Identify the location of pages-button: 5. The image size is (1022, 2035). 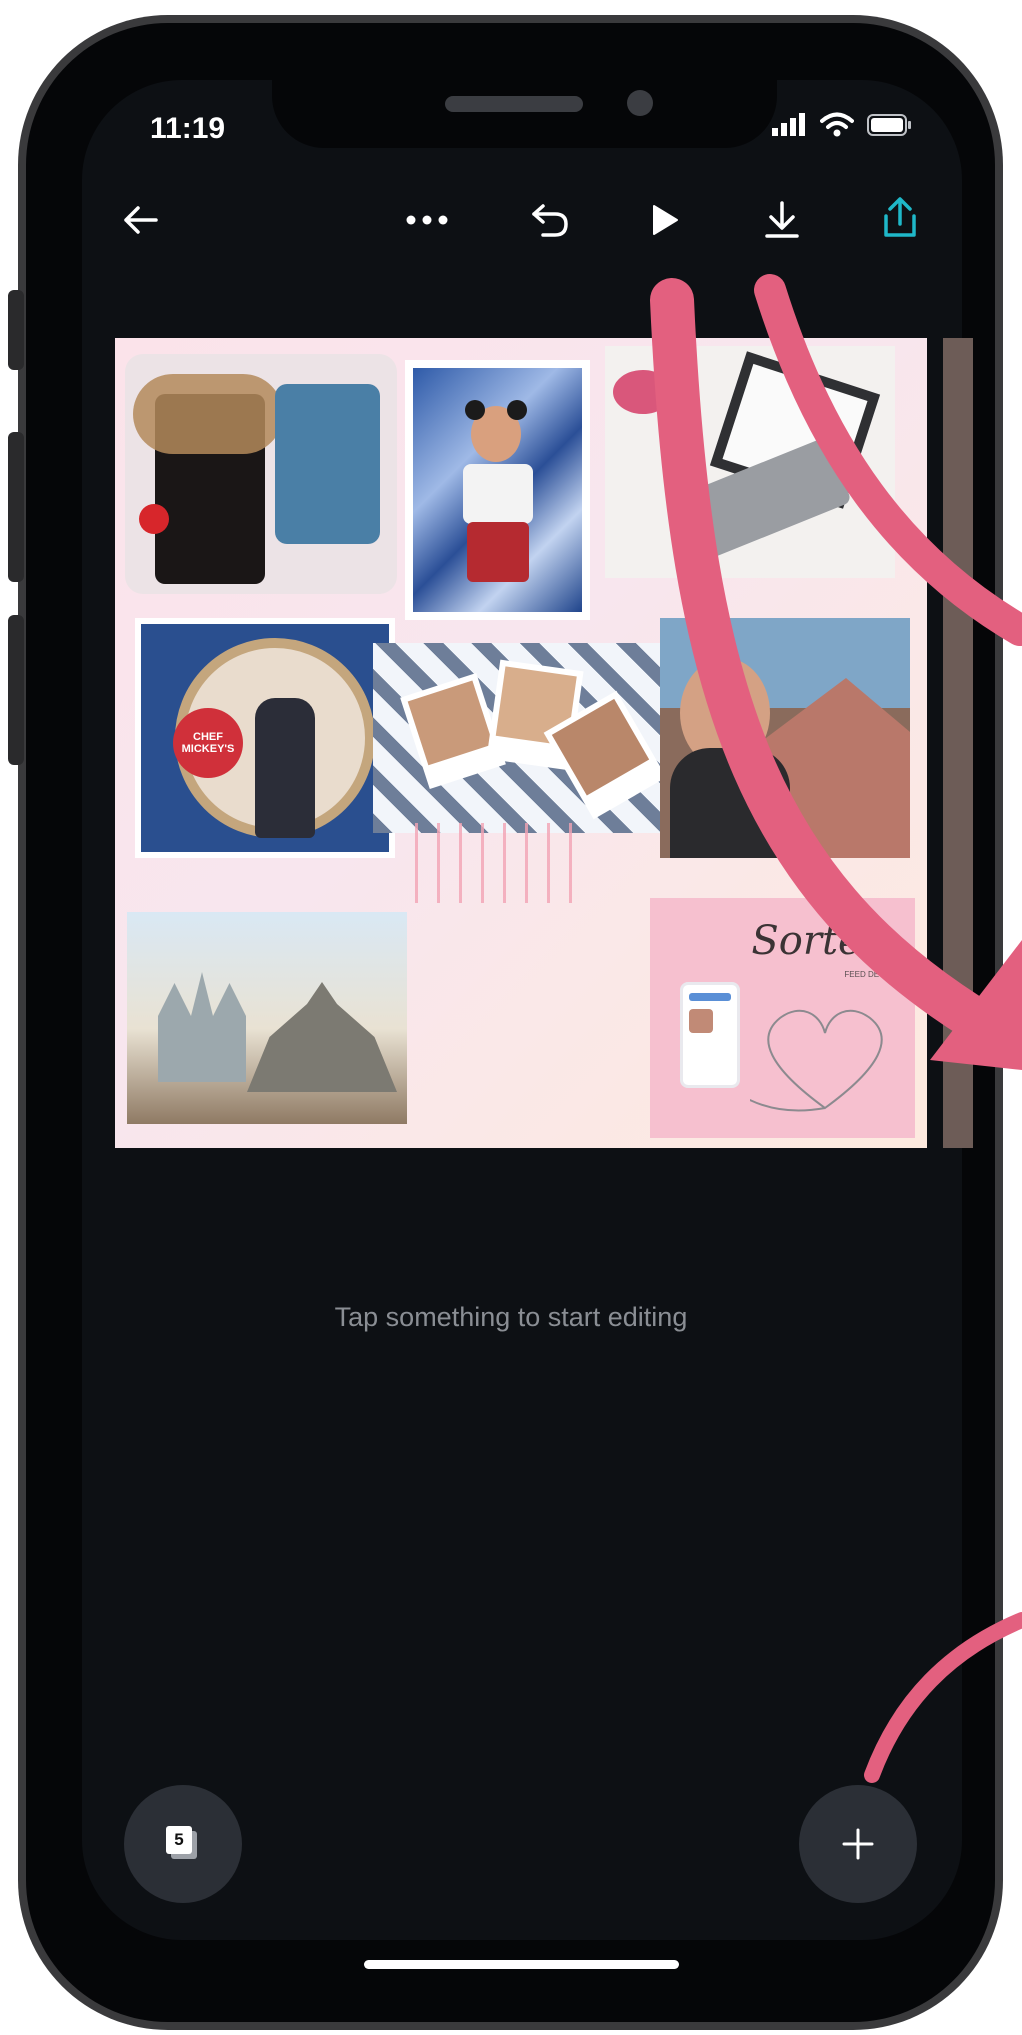
(183, 1844).